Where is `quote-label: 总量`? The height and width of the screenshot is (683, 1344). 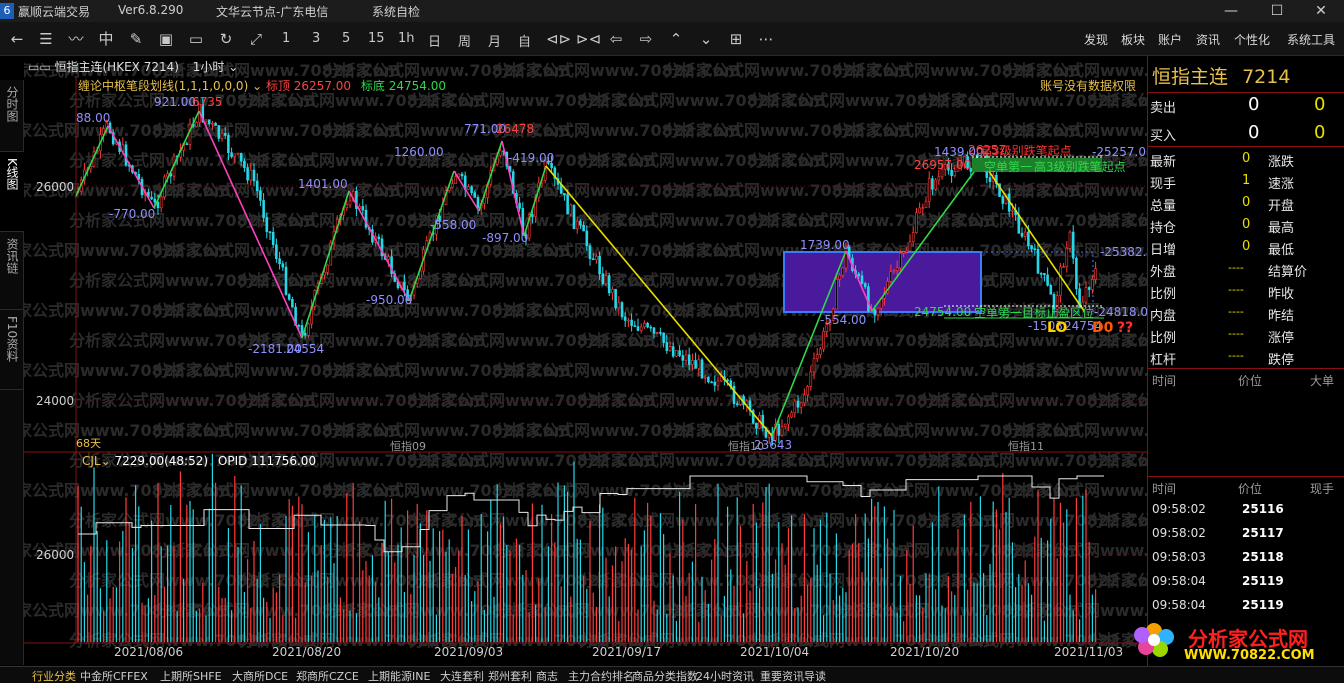 quote-label: 总量 is located at coordinates (1163, 206).